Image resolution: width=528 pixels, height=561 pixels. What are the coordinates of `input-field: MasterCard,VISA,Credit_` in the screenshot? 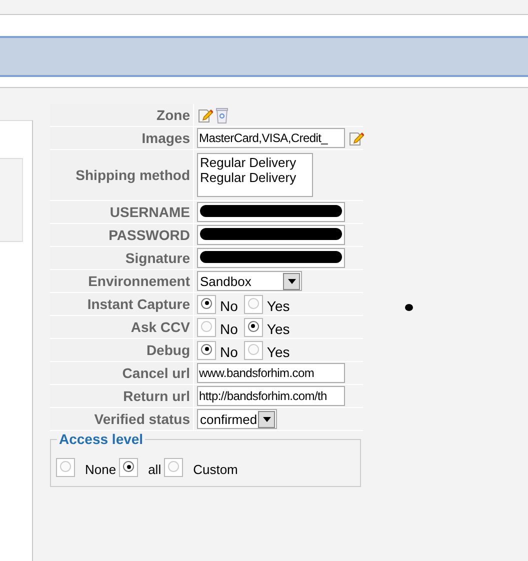 It's located at (271, 138).